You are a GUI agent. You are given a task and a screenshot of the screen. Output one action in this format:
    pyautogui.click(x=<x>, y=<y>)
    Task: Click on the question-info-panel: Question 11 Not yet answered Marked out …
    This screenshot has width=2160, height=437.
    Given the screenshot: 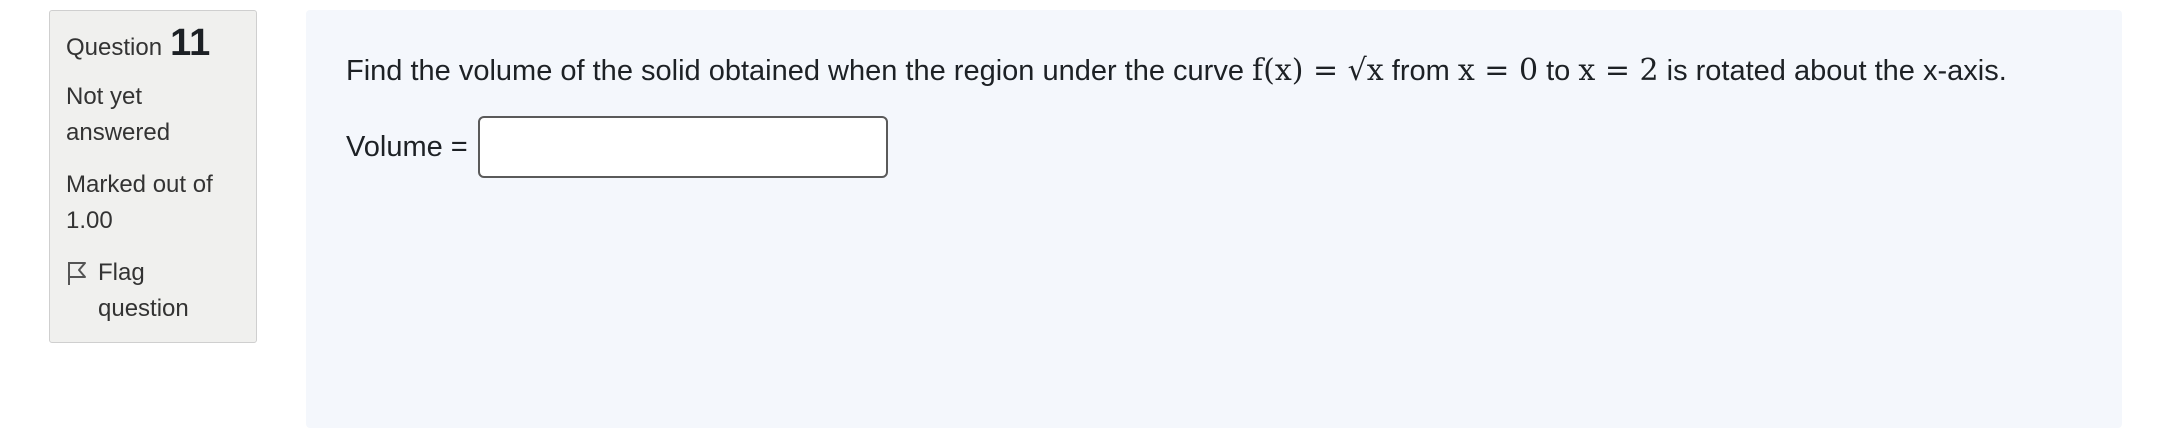 What is the action you would take?
    pyautogui.click(x=153, y=176)
    